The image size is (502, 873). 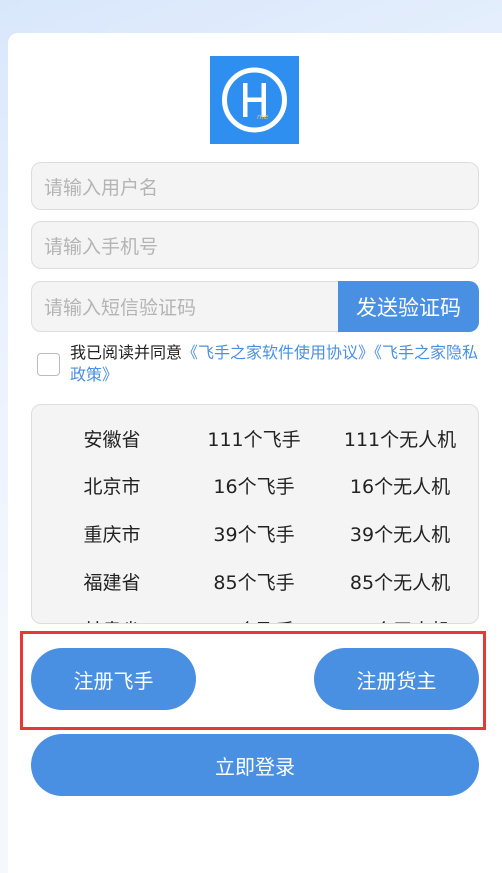 What do you see at coordinates (276, 364) in the screenshot?
I see `agreement-text: 我已阅读并同意《飞手之家软件使用协议》《飞手之家隐私政策》` at bounding box center [276, 364].